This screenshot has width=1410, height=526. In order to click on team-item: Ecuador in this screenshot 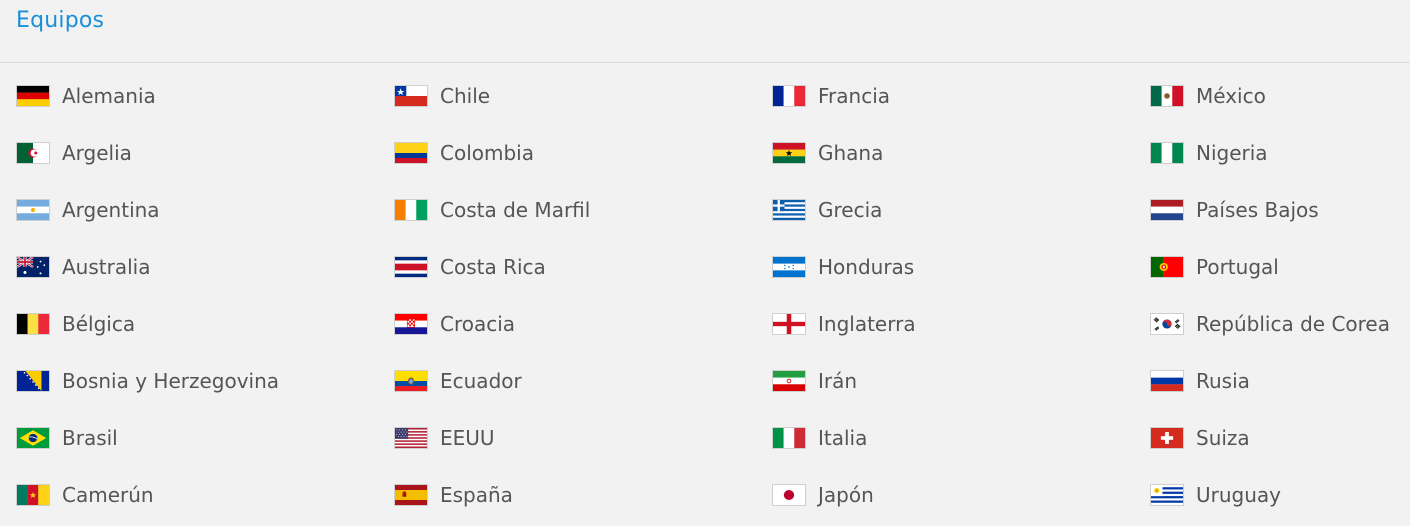, I will do `click(567, 380)`.